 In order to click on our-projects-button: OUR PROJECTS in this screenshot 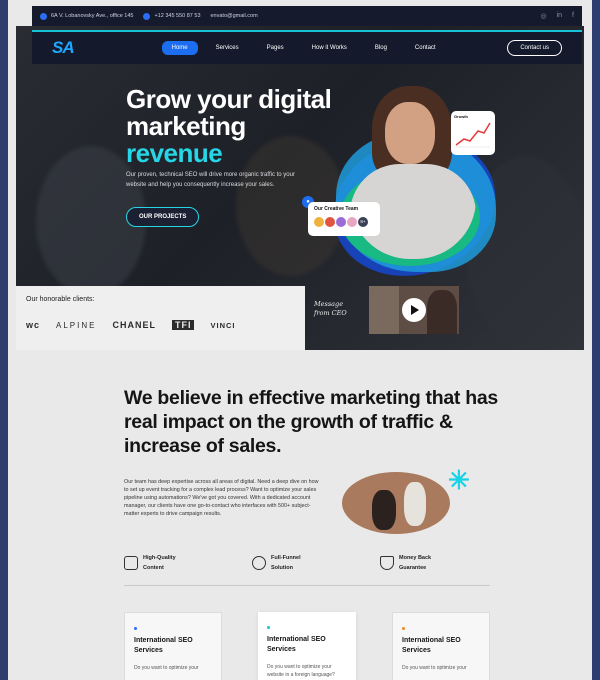, I will do `click(163, 217)`.